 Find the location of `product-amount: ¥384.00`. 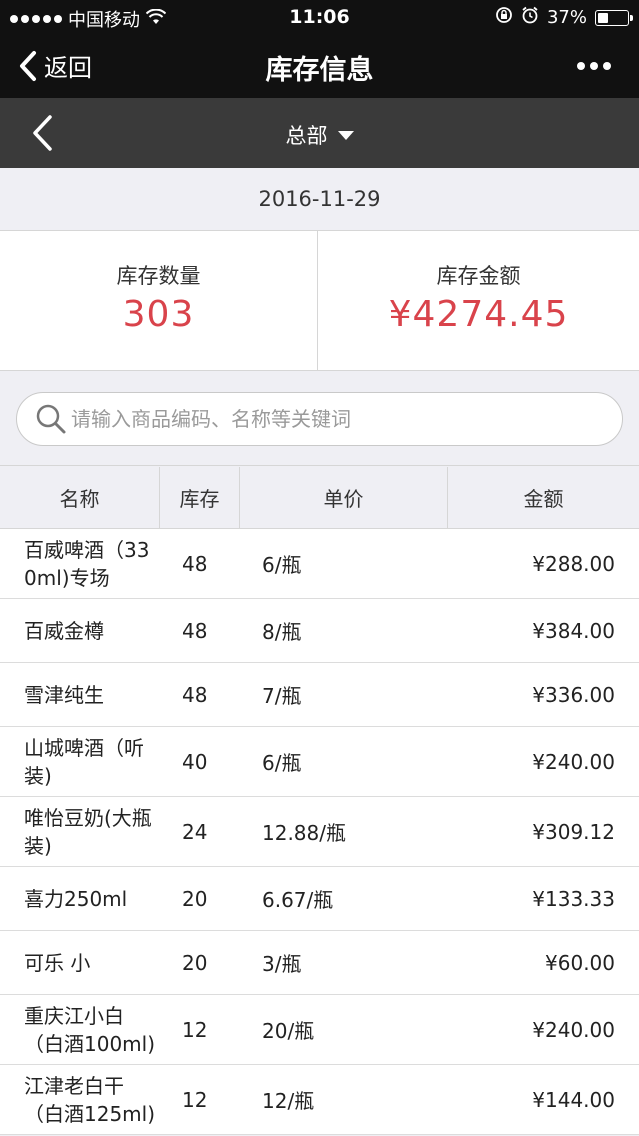

product-amount: ¥384.00 is located at coordinates (573, 630).